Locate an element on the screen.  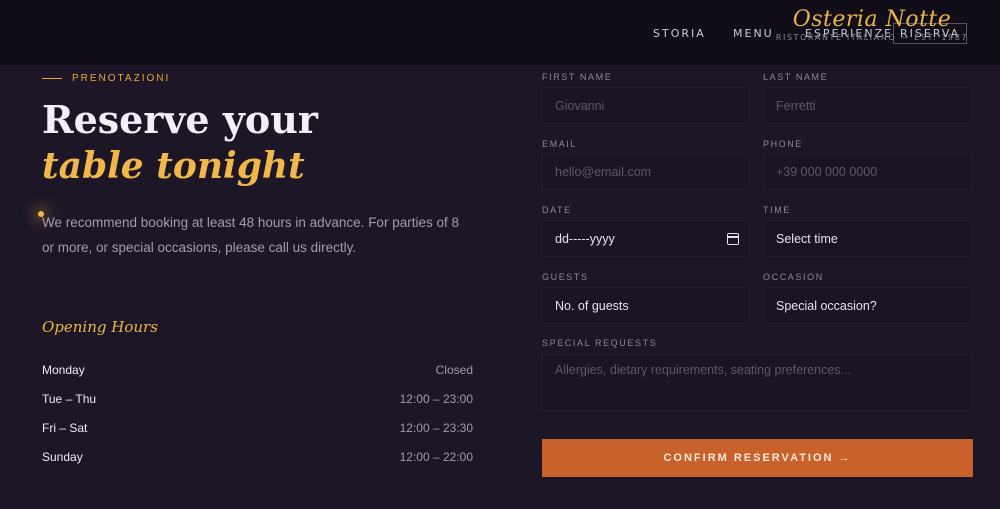
occasion-select: Special occasion? is located at coordinates (868, 305).